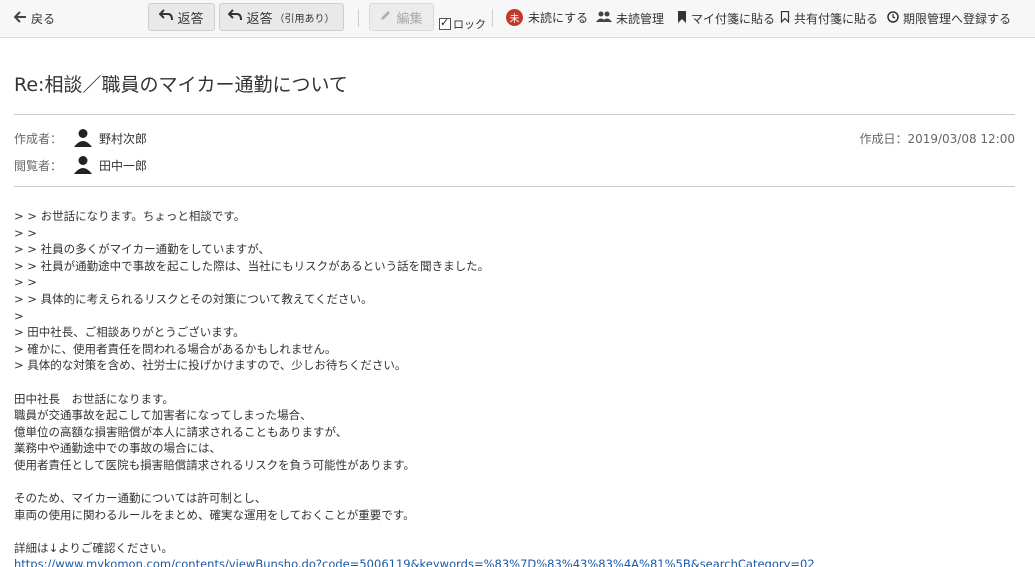 This screenshot has width=1035, height=567. Describe the element at coordinates (140, 498) in the screenshot. I see `body-line: そのため、マイカー通勤については許可制とし、` at that location.